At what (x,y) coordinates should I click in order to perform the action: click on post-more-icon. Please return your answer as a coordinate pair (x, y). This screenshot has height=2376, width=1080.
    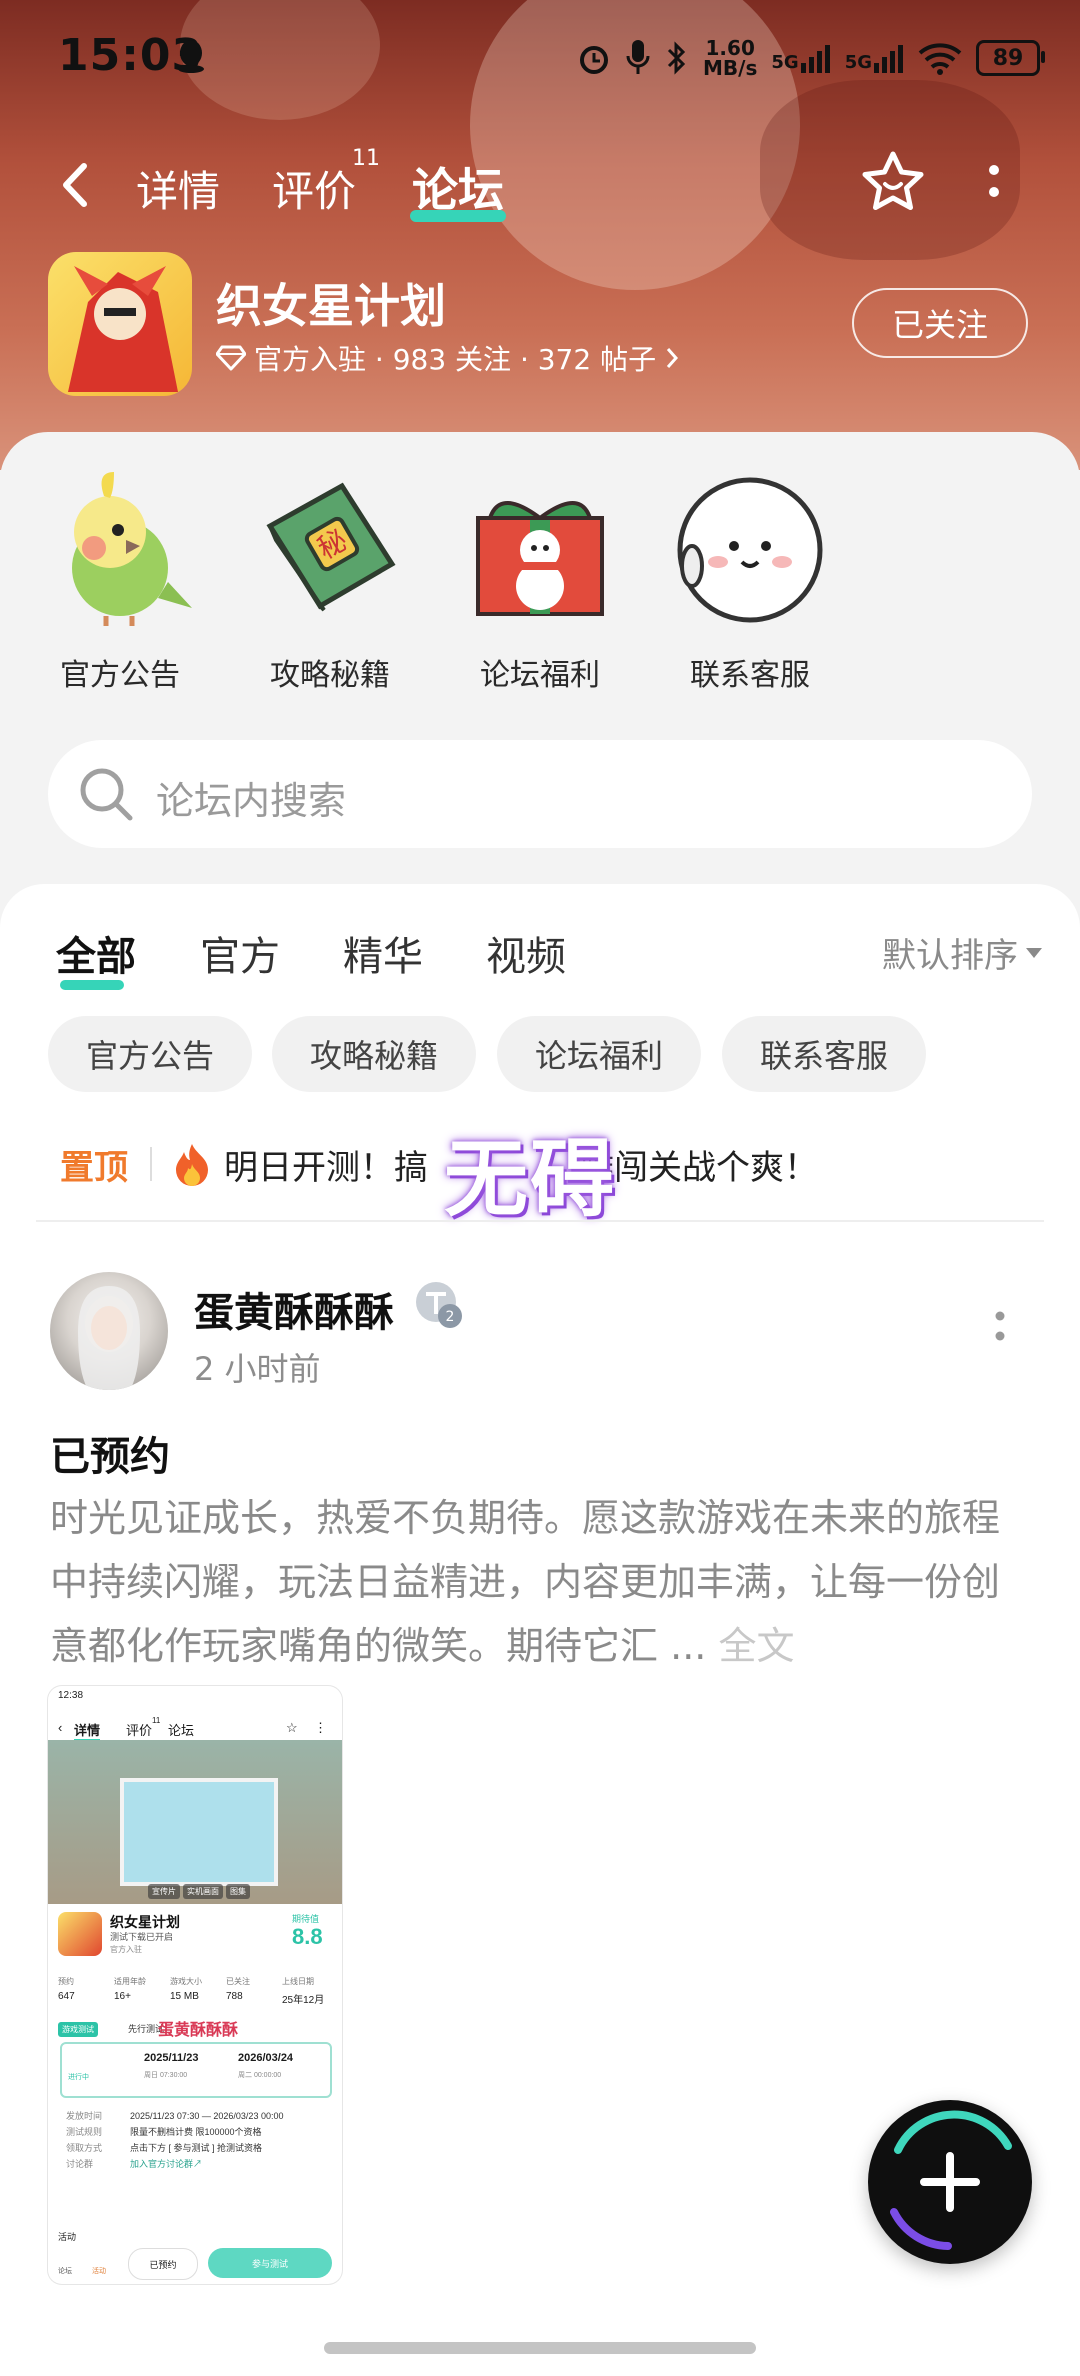
    Looking at the image, I should click on (1000, 1329).